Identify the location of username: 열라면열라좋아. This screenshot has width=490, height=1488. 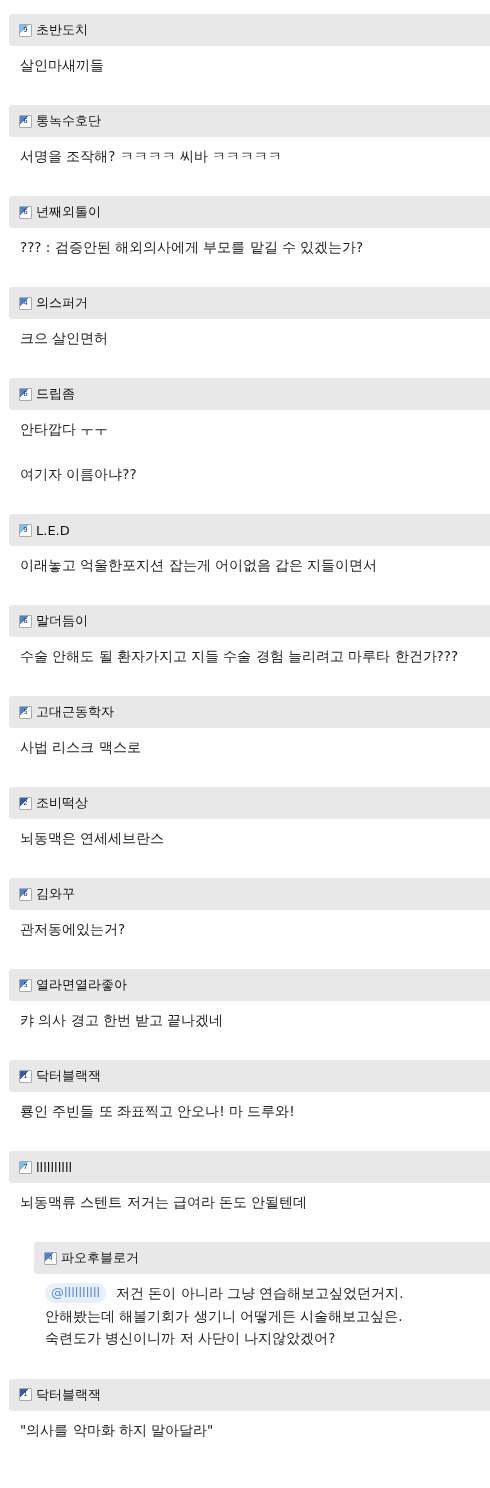
(81, 985).